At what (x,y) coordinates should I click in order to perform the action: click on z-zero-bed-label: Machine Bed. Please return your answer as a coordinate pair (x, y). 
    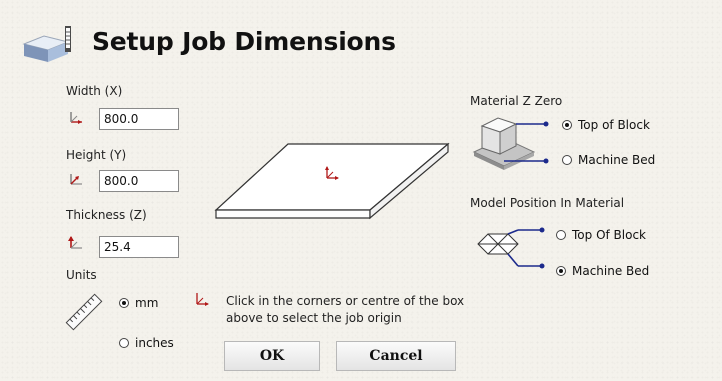
    Looking at the image, I should click on (617, 160).